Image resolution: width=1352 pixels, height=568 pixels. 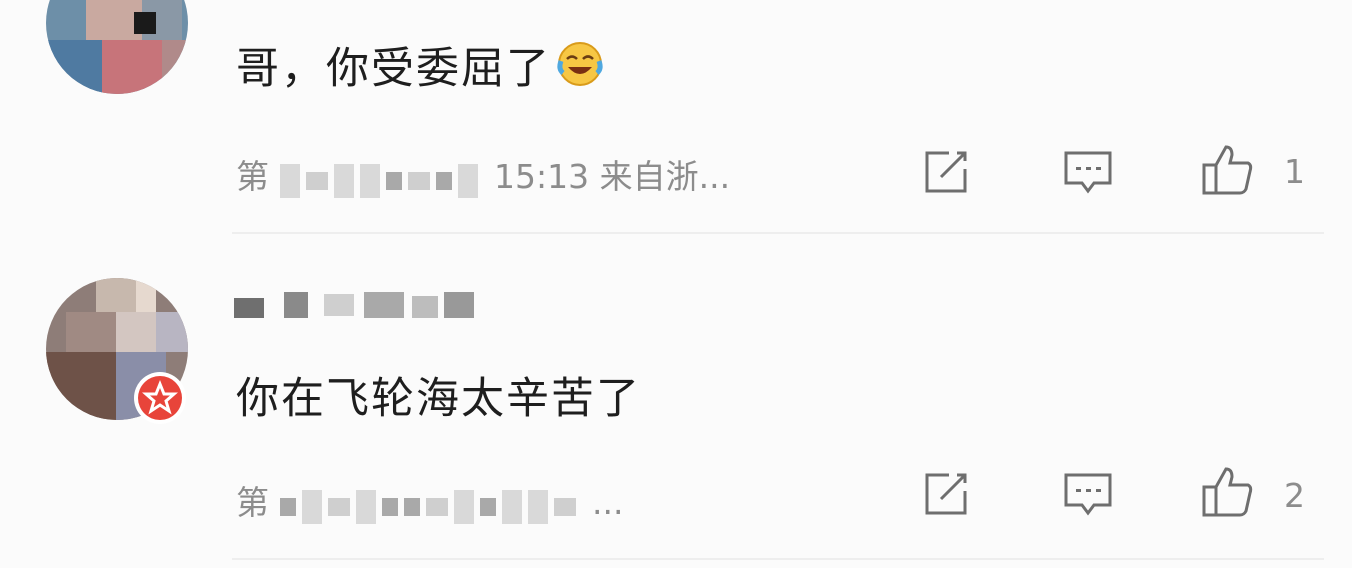 I want to click on laughing-tears-icon, so click(x=580, y=69).